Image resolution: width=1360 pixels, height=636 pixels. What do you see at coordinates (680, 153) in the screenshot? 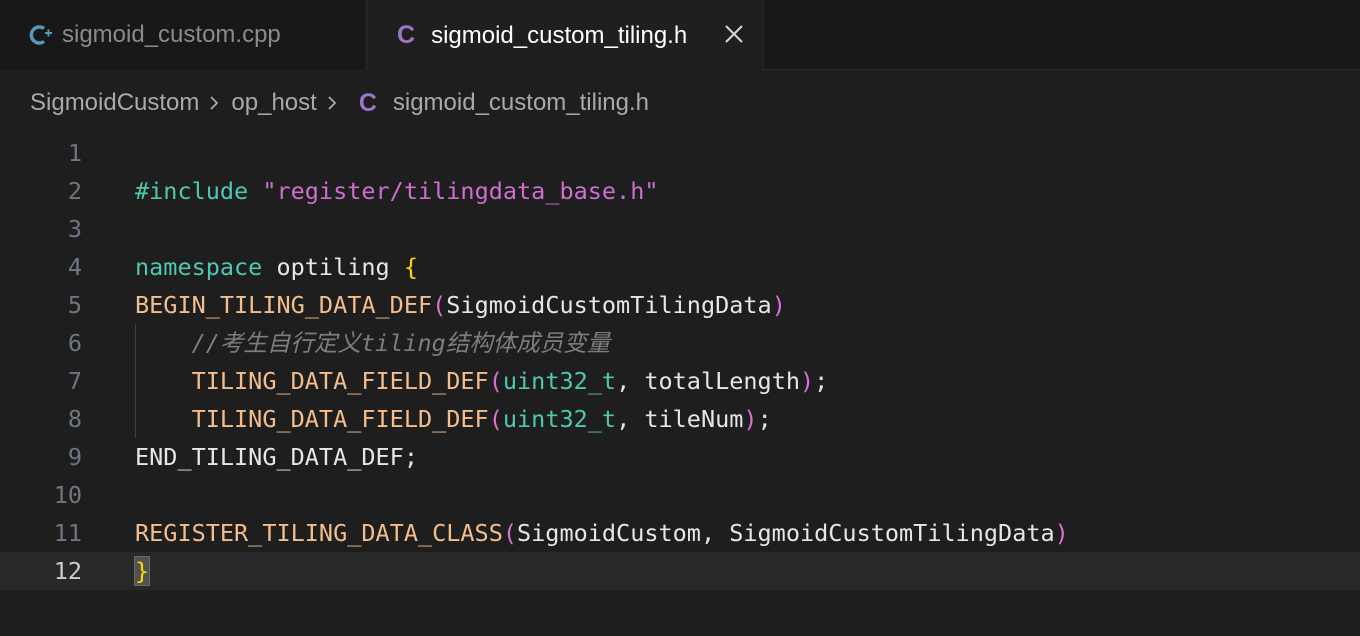
I see `code-line: 1` at bounding box center [680, 153].